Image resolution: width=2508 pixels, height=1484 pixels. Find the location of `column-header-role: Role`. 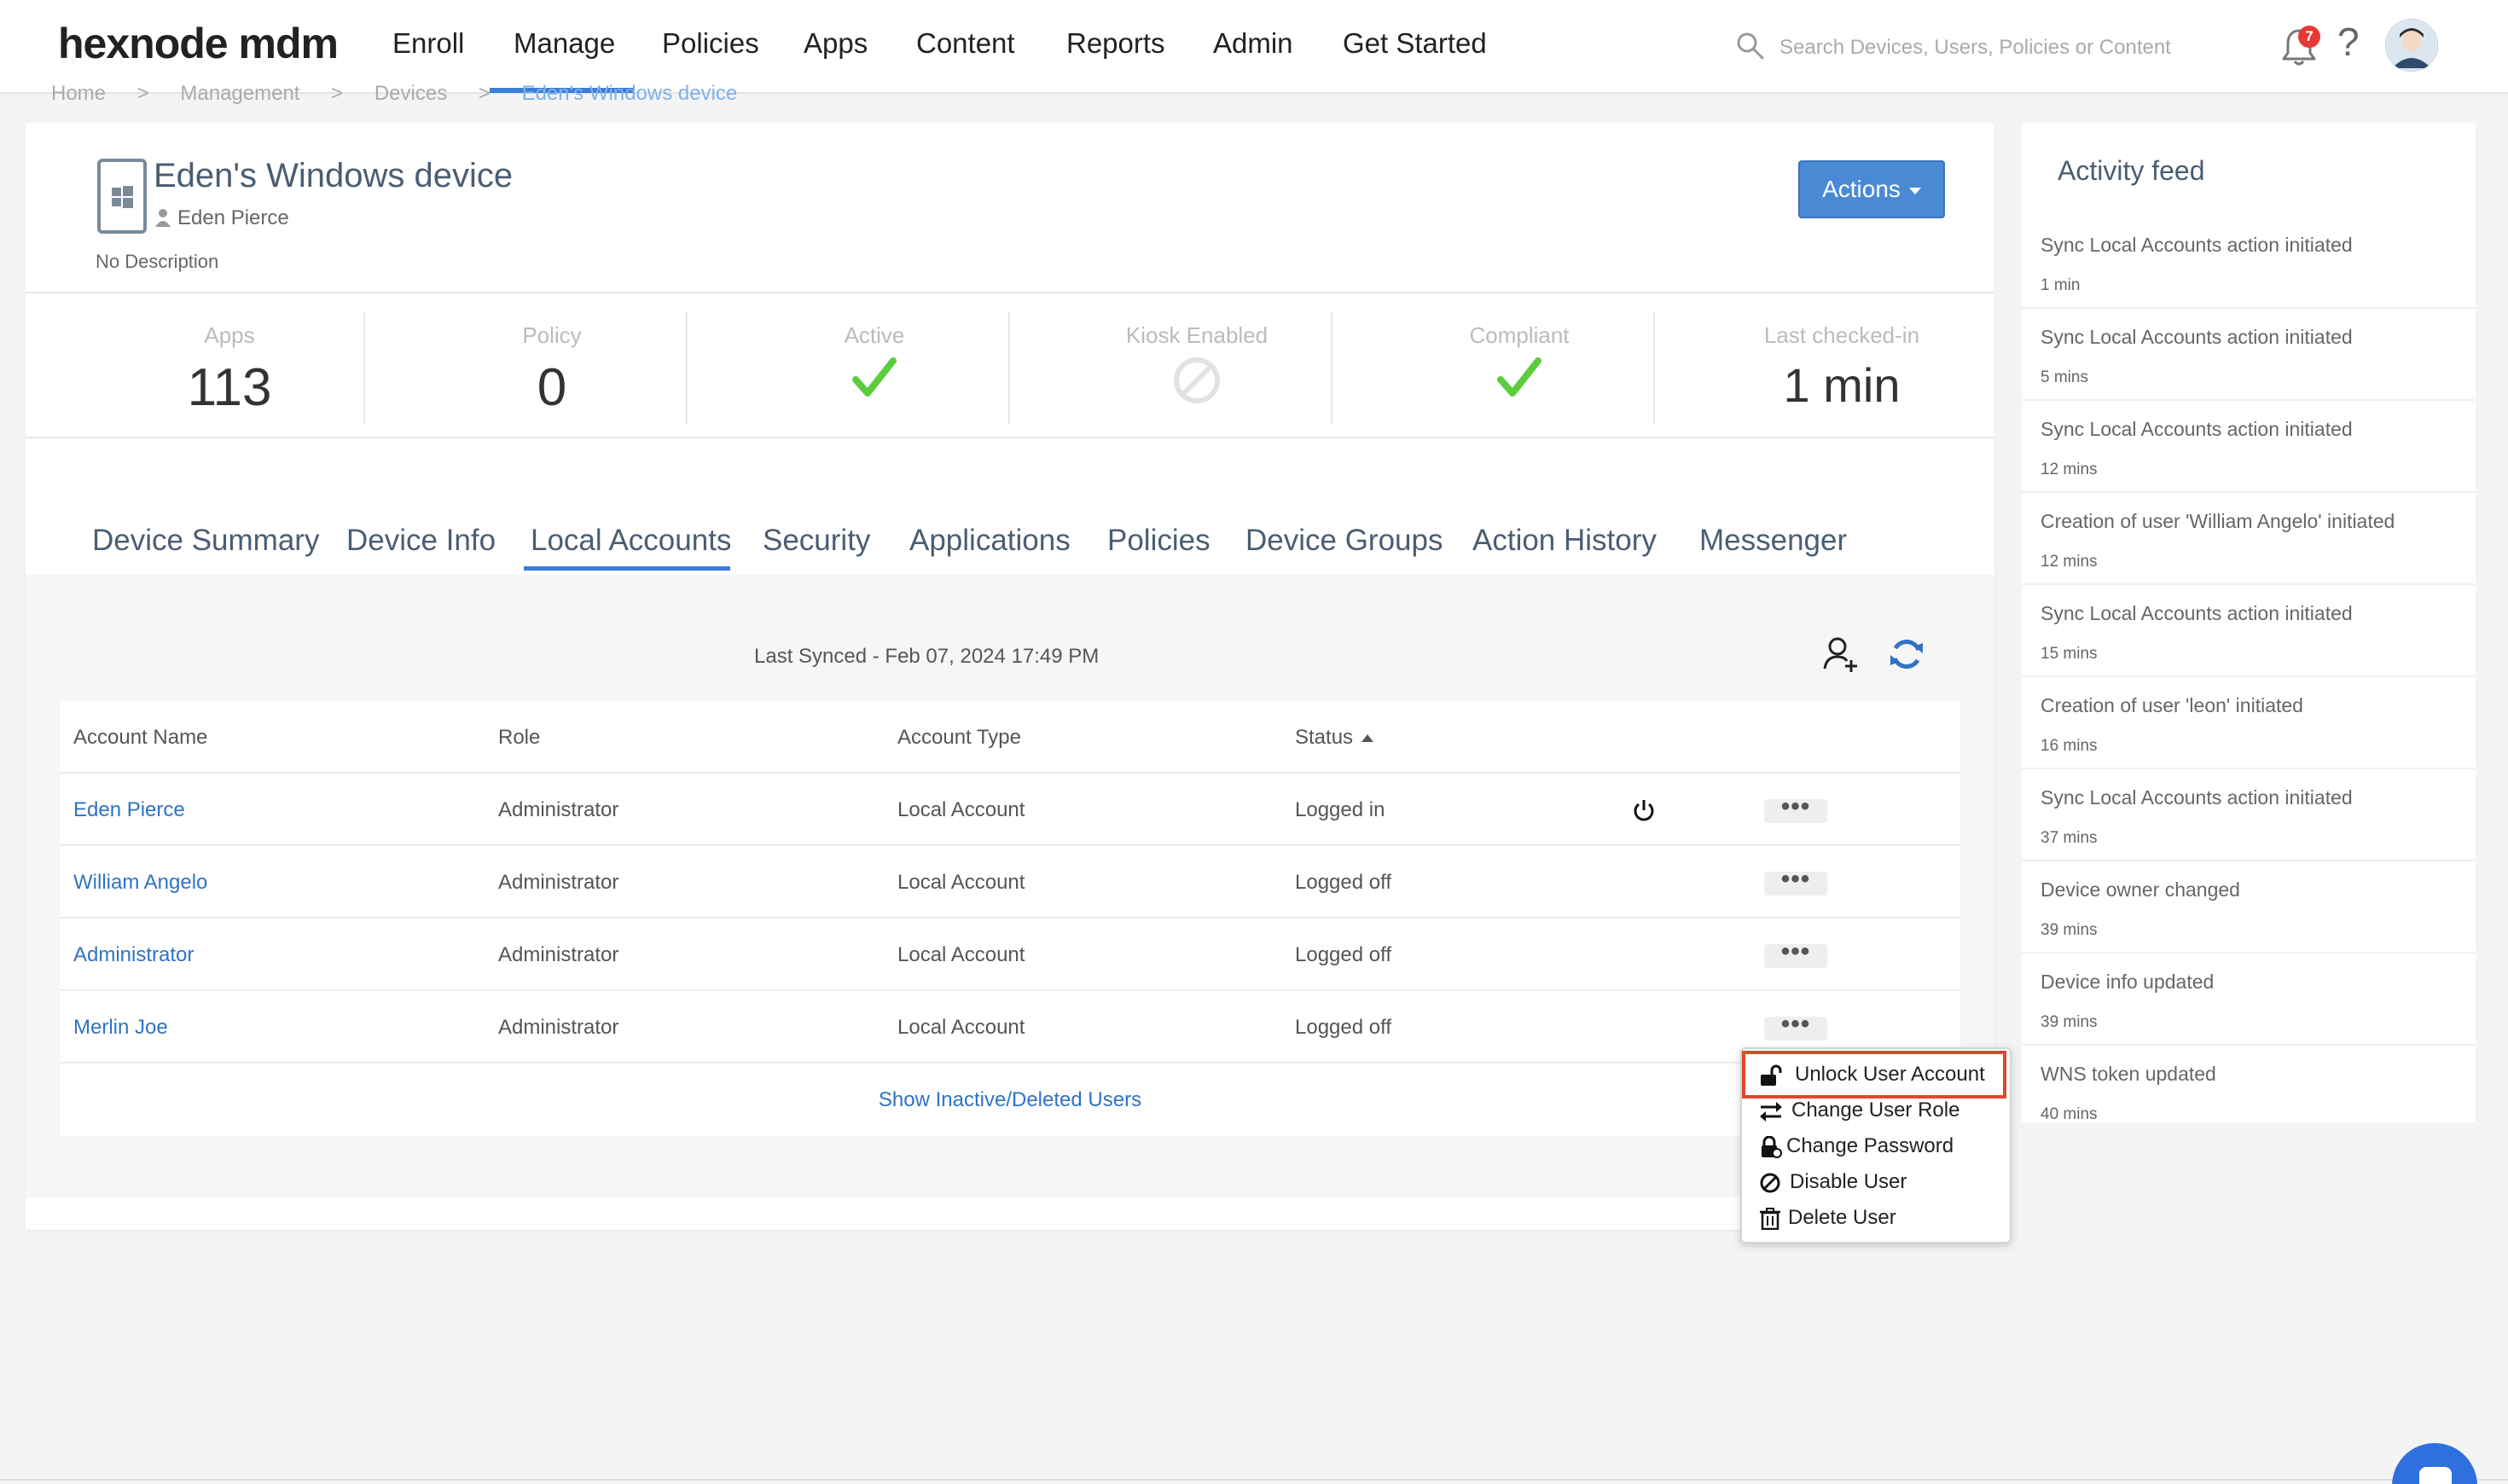

column-header-role: Role is located at coordinates (519, 737).